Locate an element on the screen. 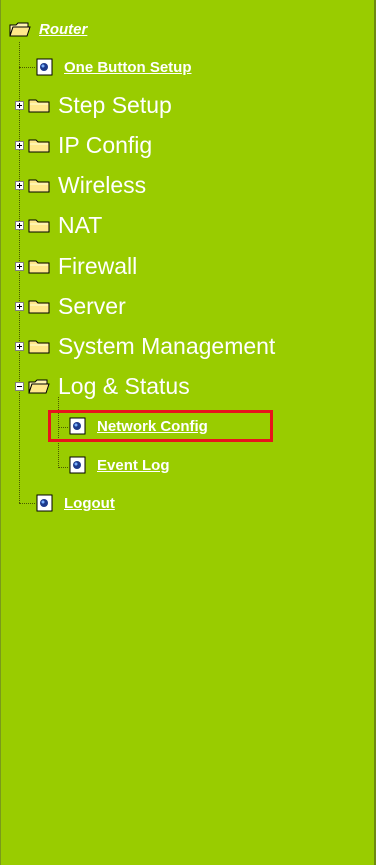 The width and height of the screenshot is (376, 865). tree-root-router: Router is located at coordinates (48, 29).